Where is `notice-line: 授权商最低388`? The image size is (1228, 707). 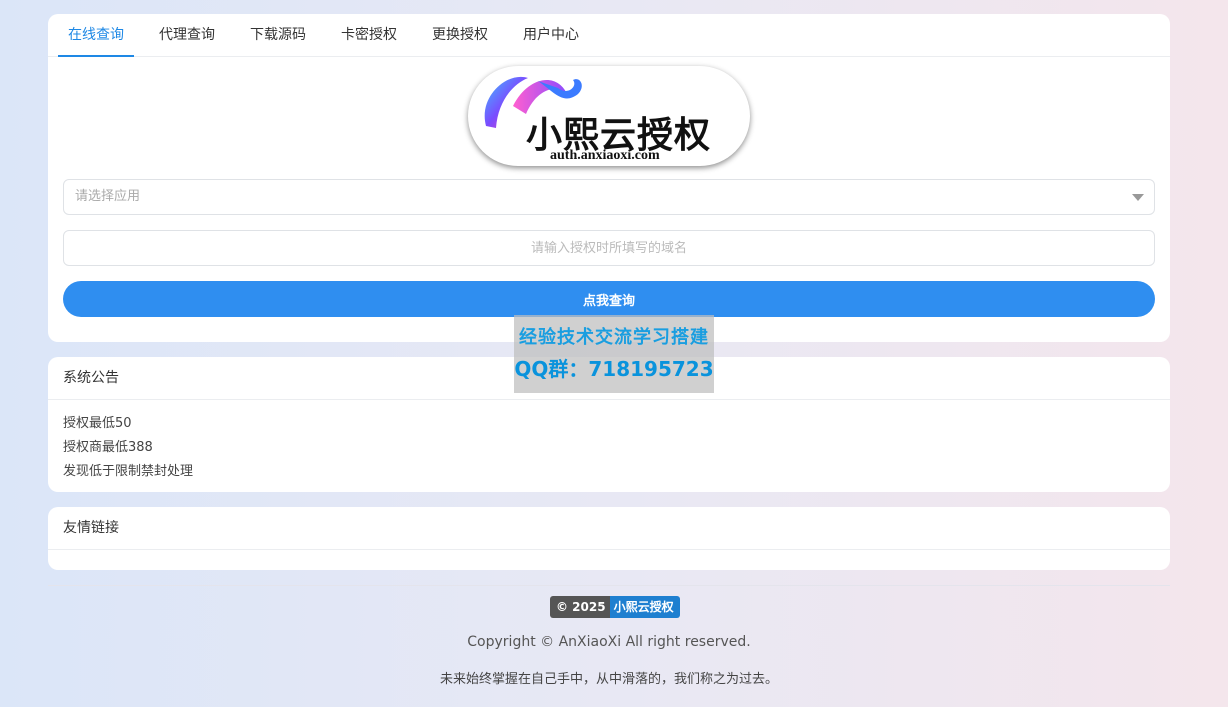
notice-line: 授权商最低388 is located at coordinates (108, 447).